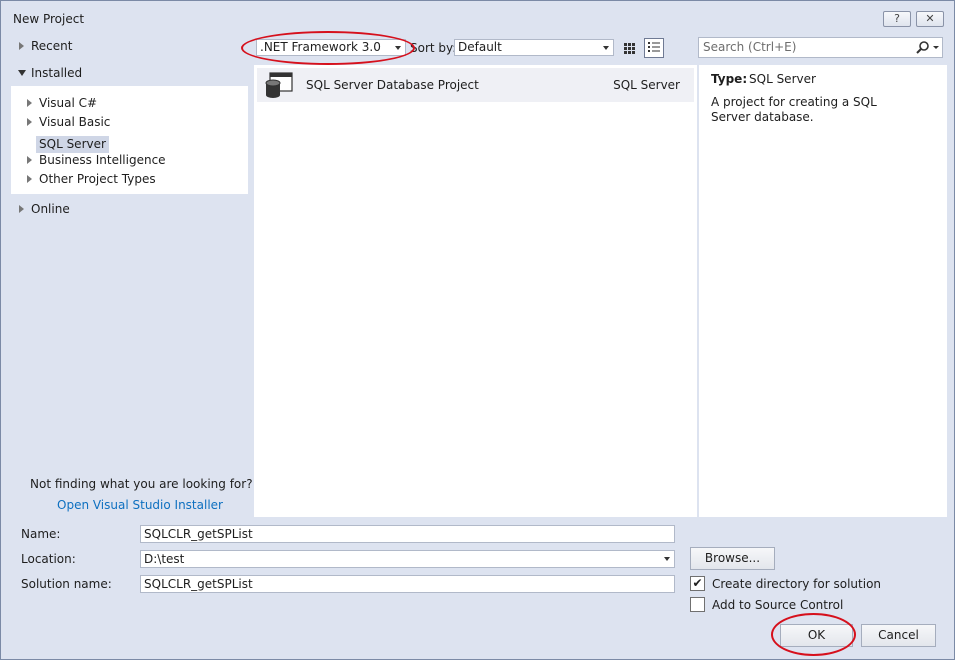 This screenshot has height=660, width=955. I want to click on check-icon: ✔, so click(697, 583).